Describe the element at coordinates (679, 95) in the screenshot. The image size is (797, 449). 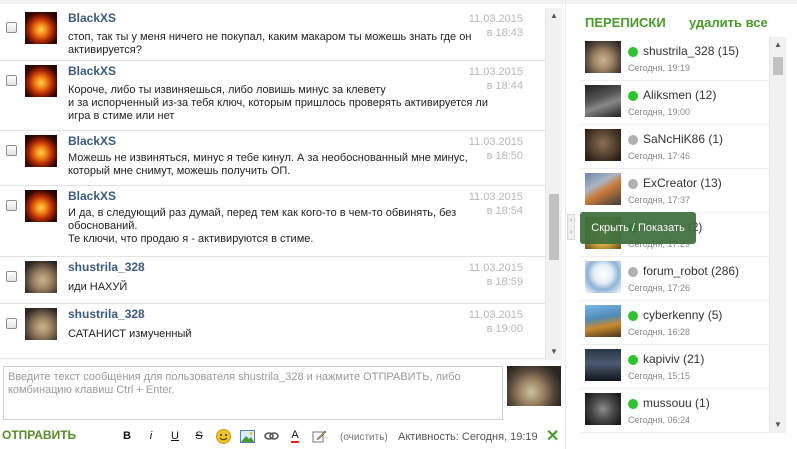
I see `contact-name: Aliksmen (12)` at that location.